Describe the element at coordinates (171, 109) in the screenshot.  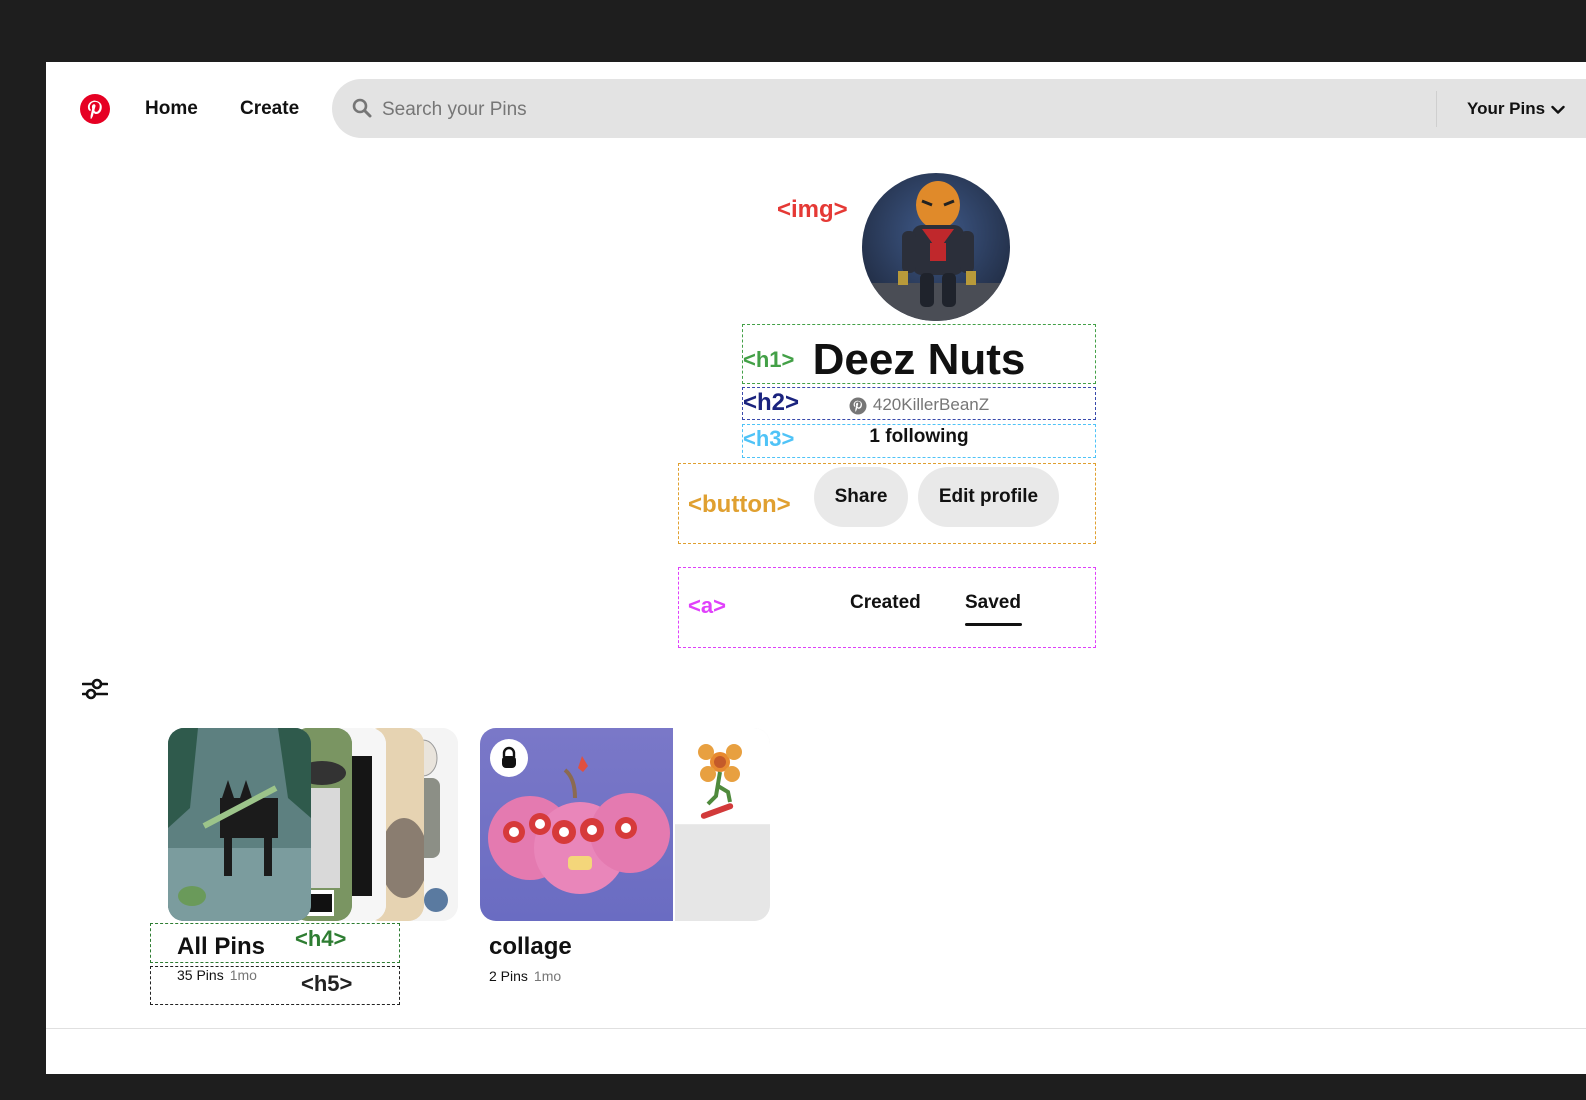
I see `nav-home-link: Home` at that location.